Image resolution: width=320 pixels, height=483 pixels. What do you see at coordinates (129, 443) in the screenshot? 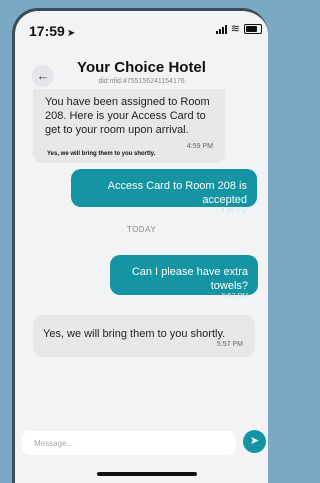
I see `message-input` at bounding box center [129, 443].